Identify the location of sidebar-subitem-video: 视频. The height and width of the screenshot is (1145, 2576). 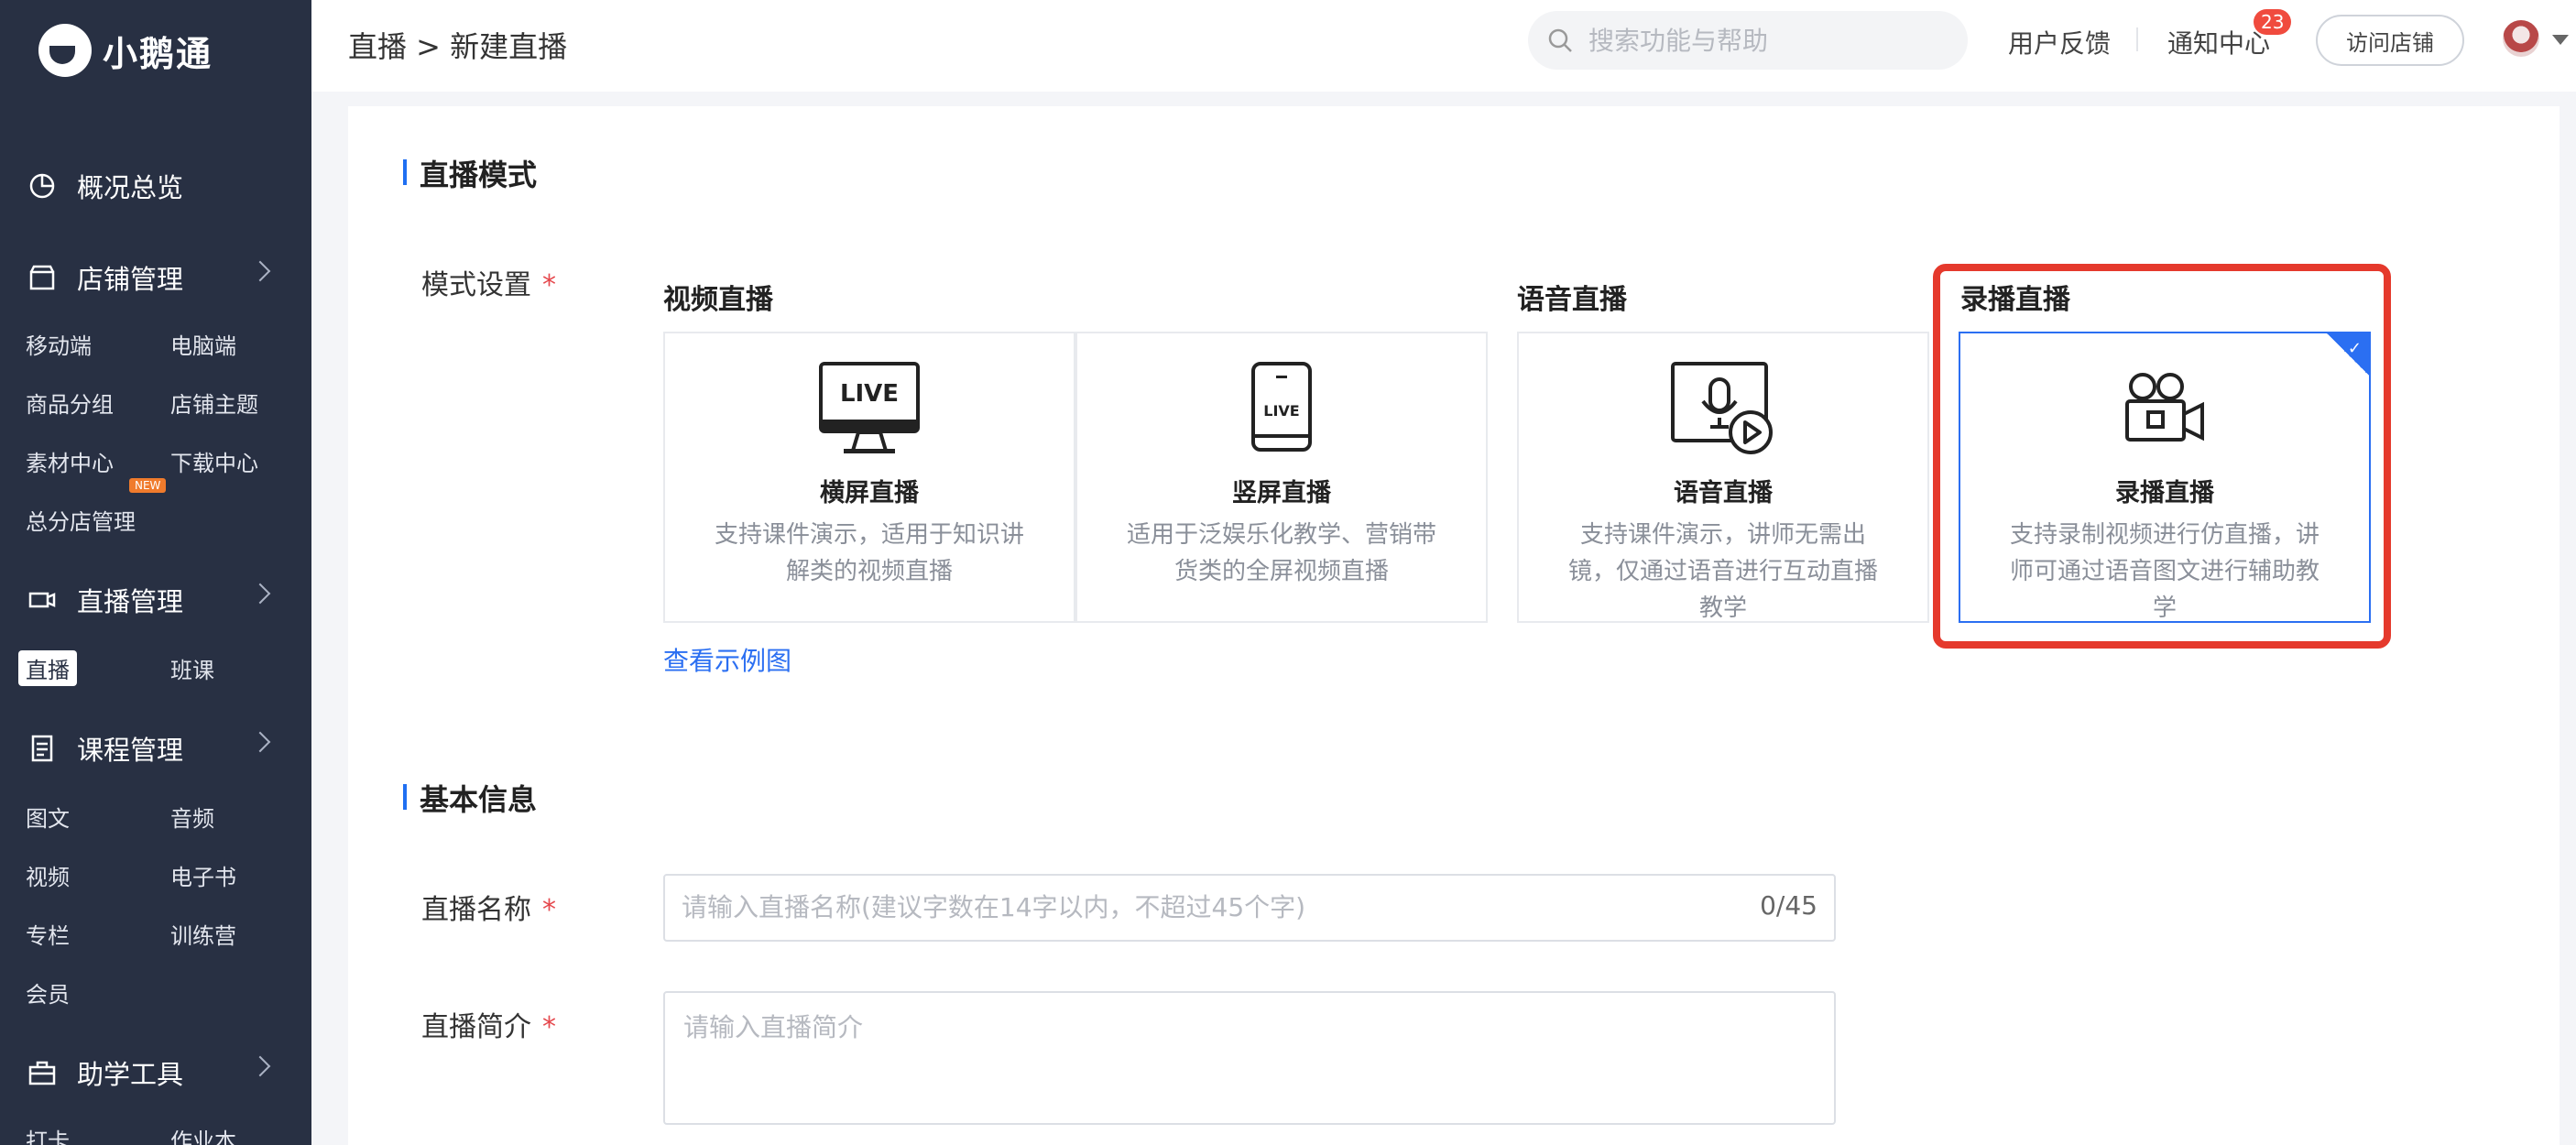
(48, 875).